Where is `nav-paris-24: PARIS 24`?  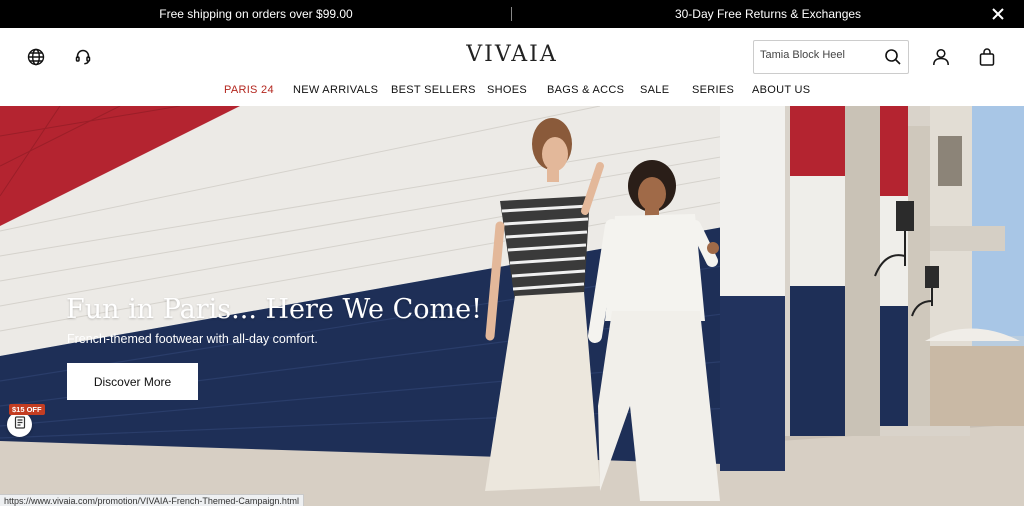 nav-paris-24: PARIS 24 is located at coordinates (249, 90).